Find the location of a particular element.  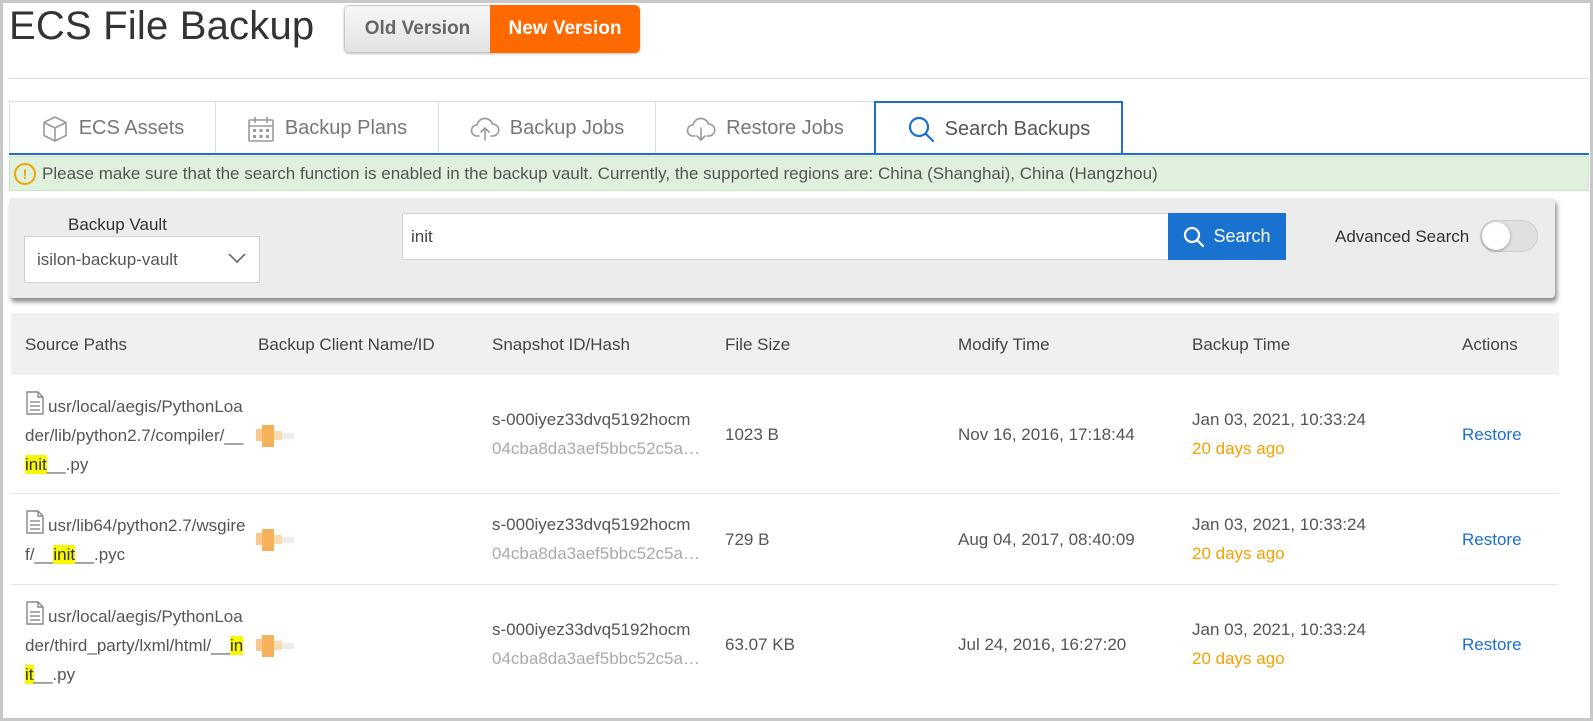

column-header: Modify Time is located at coordinates (1004, 344).